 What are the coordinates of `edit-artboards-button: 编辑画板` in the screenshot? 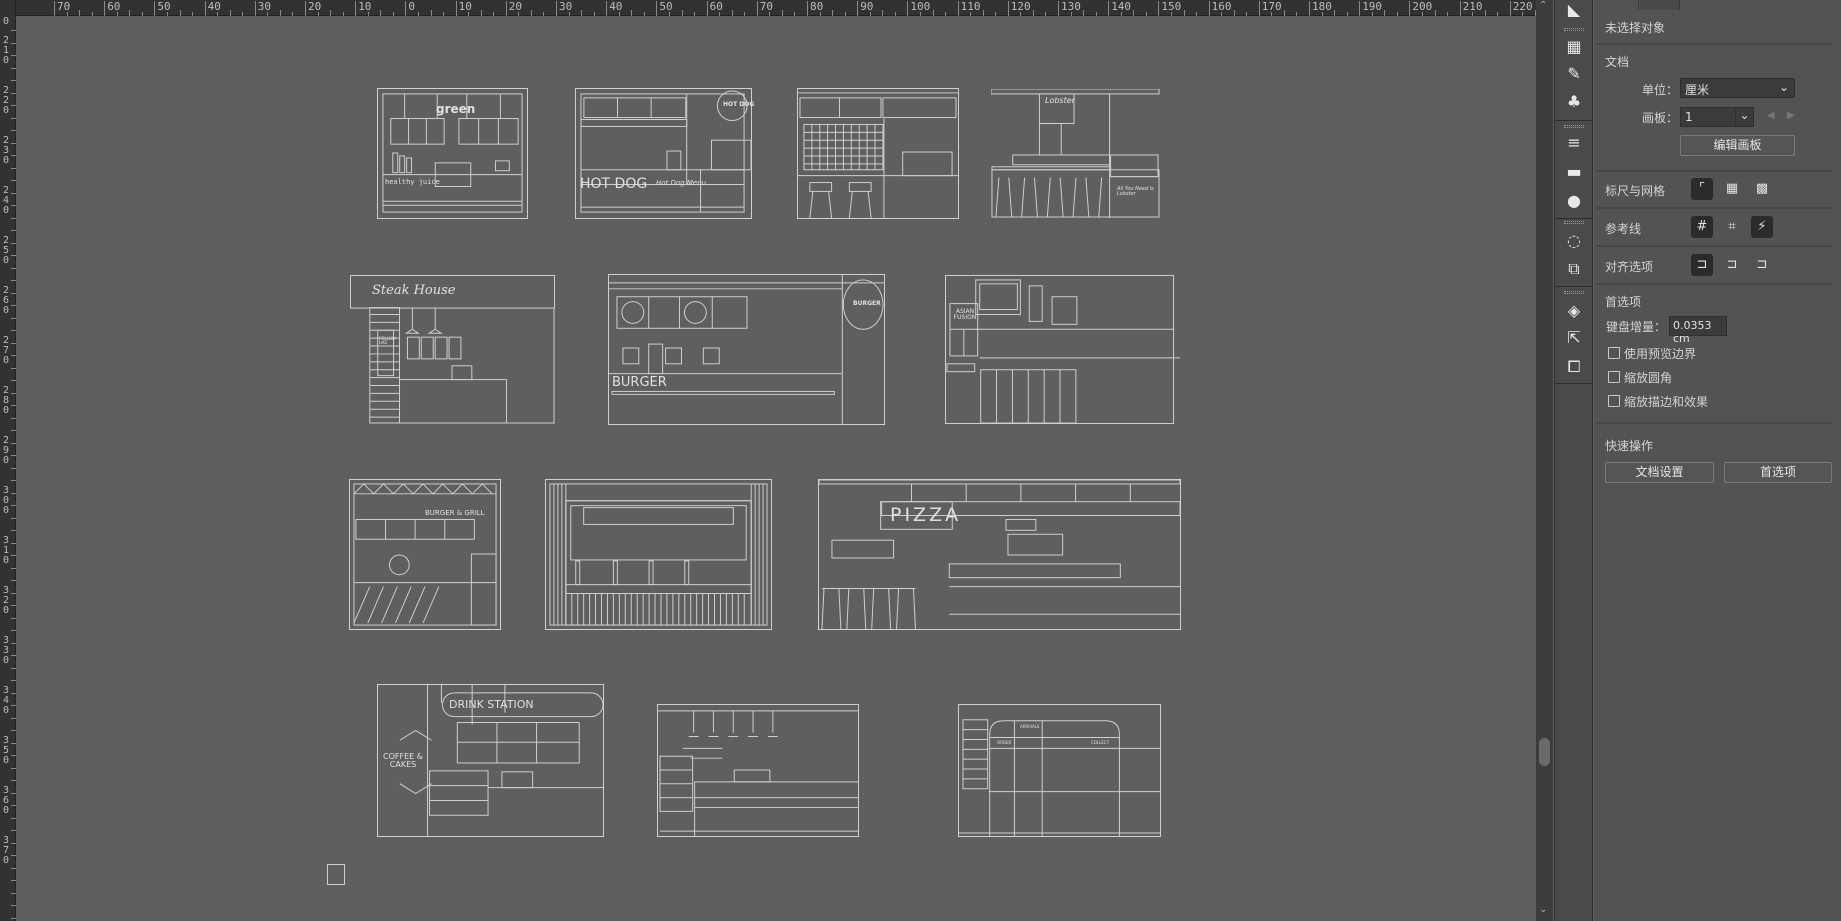 It's located at (1737, 145).